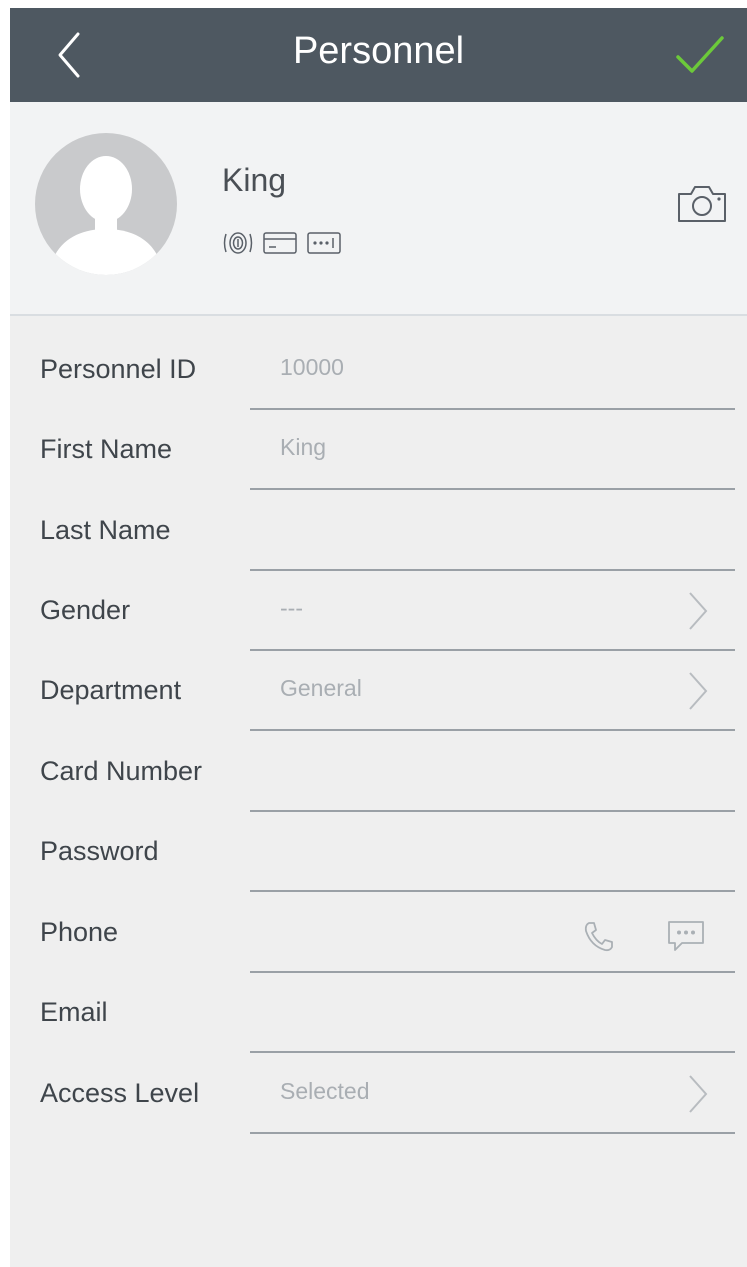  What do you see at coordinates (378, 1094) in the screenshot?
I see `row-access-level: Access Level Selected` at bounding box center [378, 1094].